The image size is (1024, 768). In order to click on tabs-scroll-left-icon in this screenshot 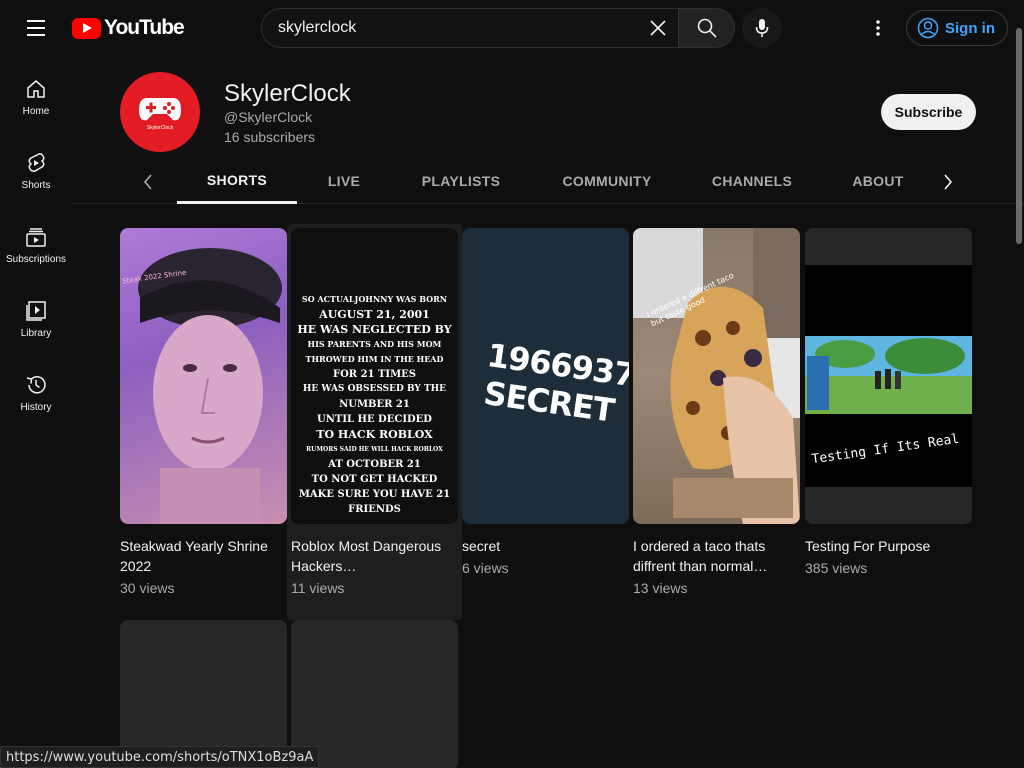, I will do `click(148, 182)`.